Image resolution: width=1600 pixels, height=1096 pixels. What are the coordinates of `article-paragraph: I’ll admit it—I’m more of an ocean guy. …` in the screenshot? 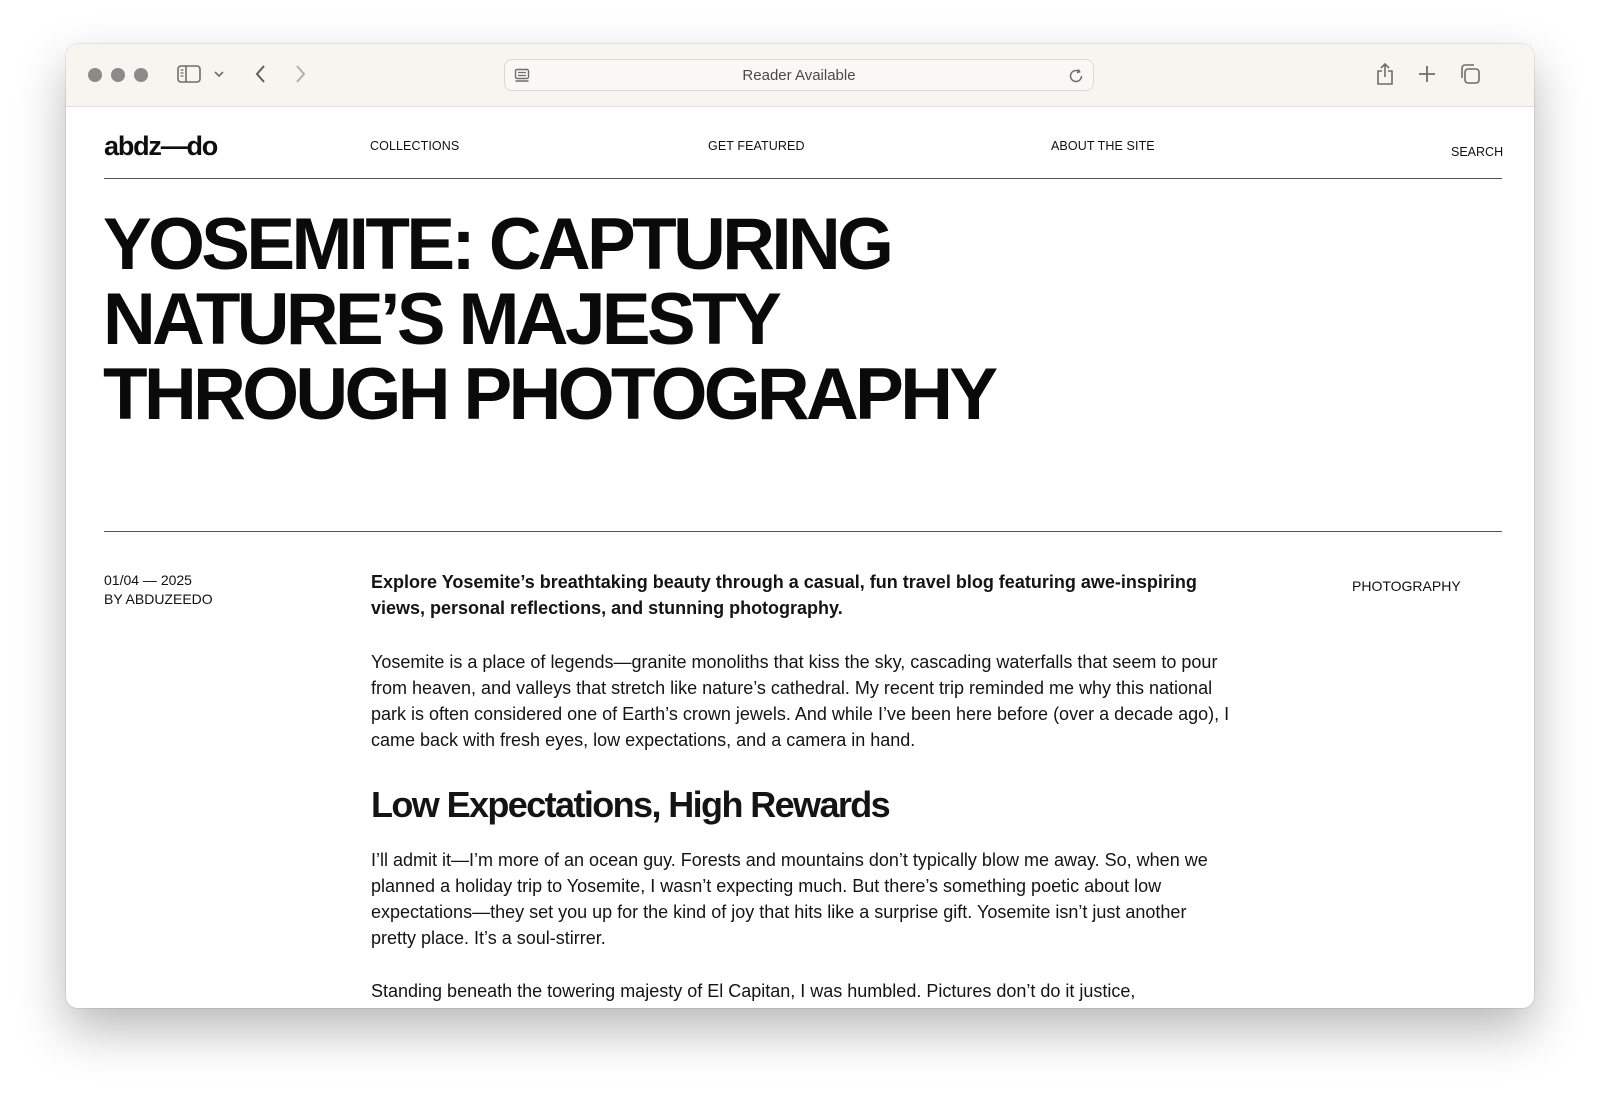 It's located at (789, 899).